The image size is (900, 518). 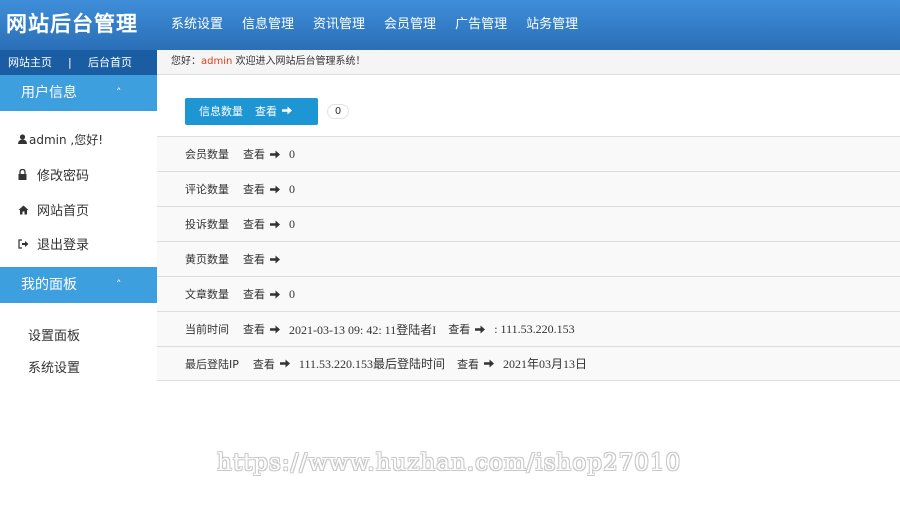 What do you see at coordinates (221, 111) in the screenshot?
I see `info-count-label: 信息数量` at bounding box center [221, 111].